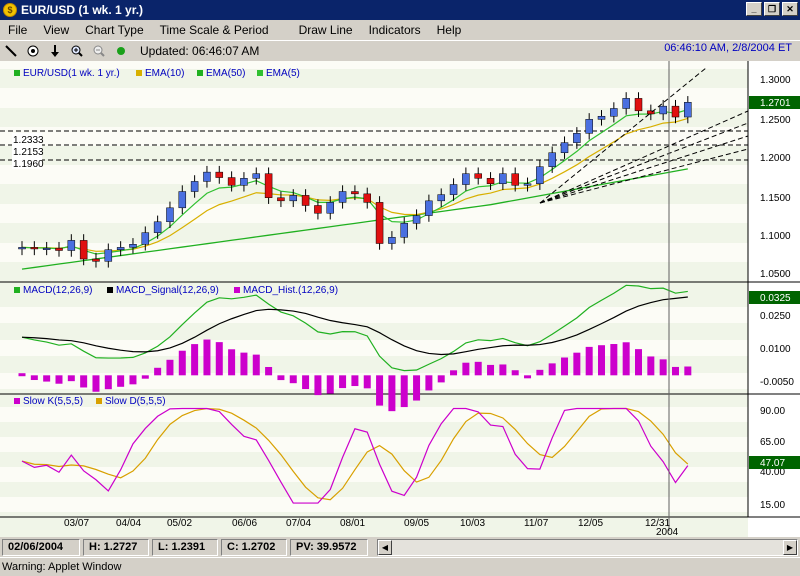  I want to click on macd-last-value: 0.0325, so click(775, 298).